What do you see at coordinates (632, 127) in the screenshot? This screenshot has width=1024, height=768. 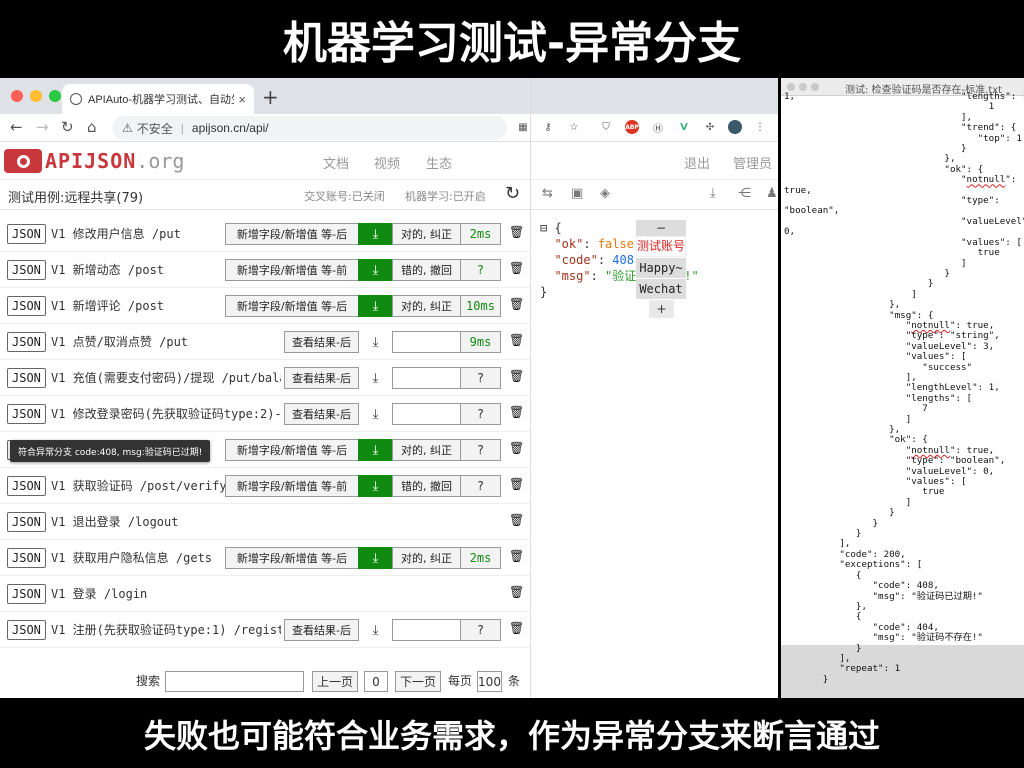 I see `adblock-icon: ABP` at bounding box center [632, 127].